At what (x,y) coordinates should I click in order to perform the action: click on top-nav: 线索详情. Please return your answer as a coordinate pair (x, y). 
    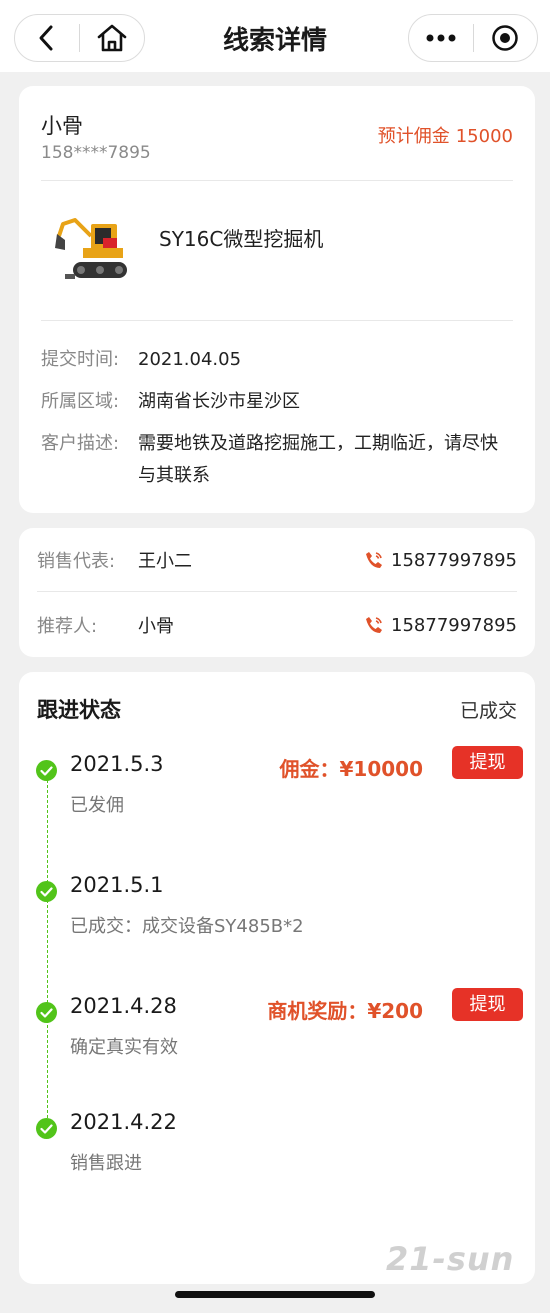
    Looking at the image, I should click on (275, 36).